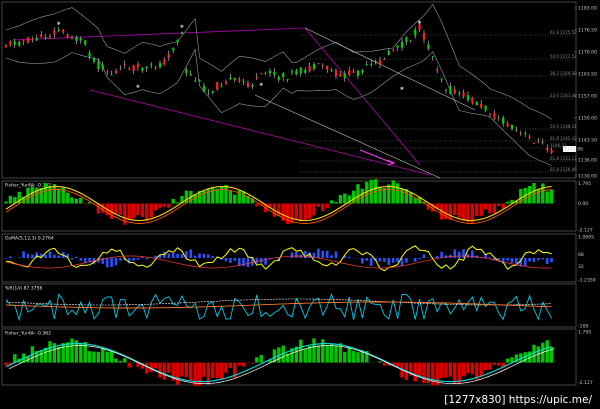 The image size is (600, 409). Describe the element at coordinates (298, 258) in the screenshot. I see `osma-indicator-panel: OsMA(5,12,3) 0.2764 1.0905 68 32 -1.2359` at that location.